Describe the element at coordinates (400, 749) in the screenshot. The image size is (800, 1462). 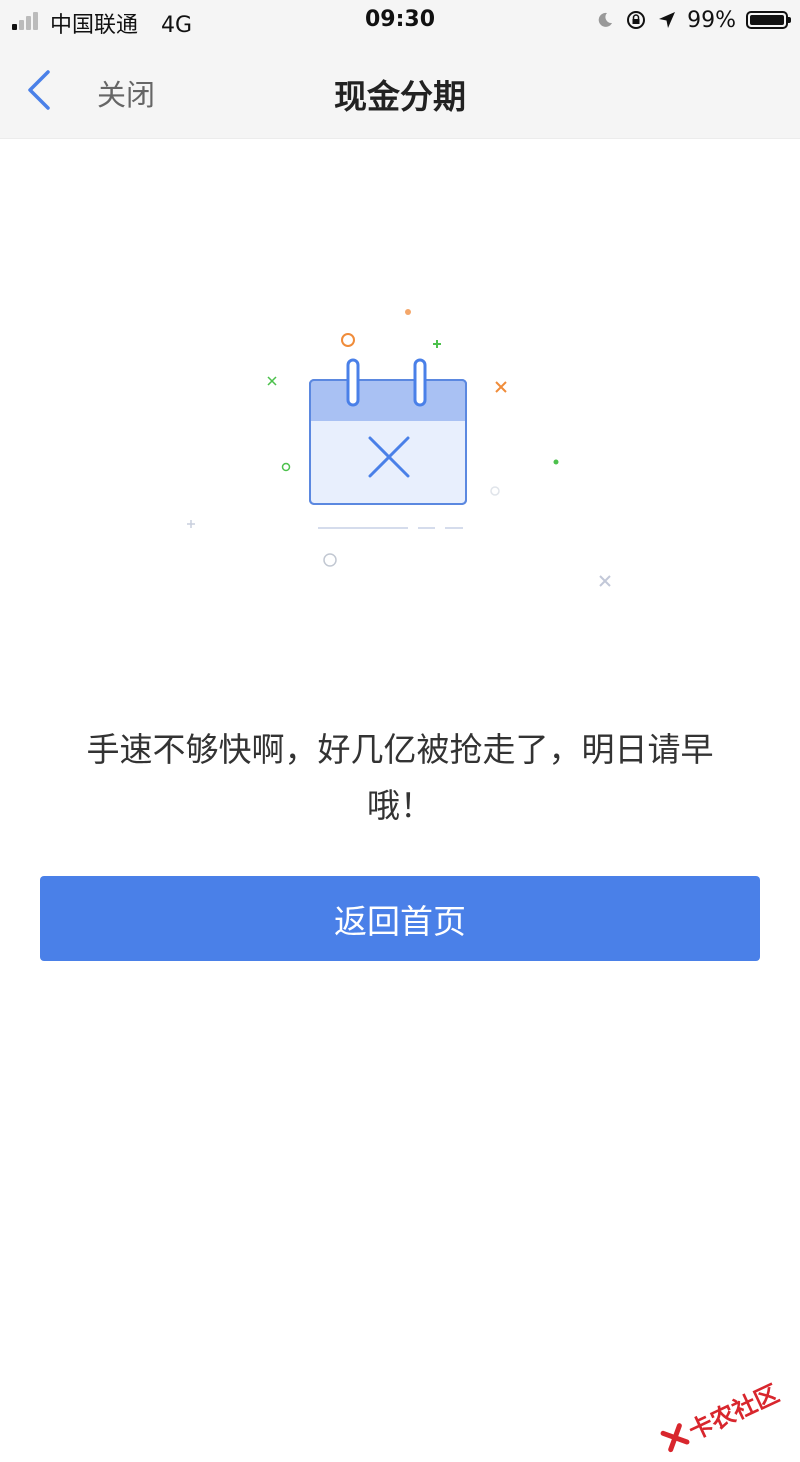
I see `message-line-1: 手速不够快啊，好几亿被抢走了，明日请早` at that location.